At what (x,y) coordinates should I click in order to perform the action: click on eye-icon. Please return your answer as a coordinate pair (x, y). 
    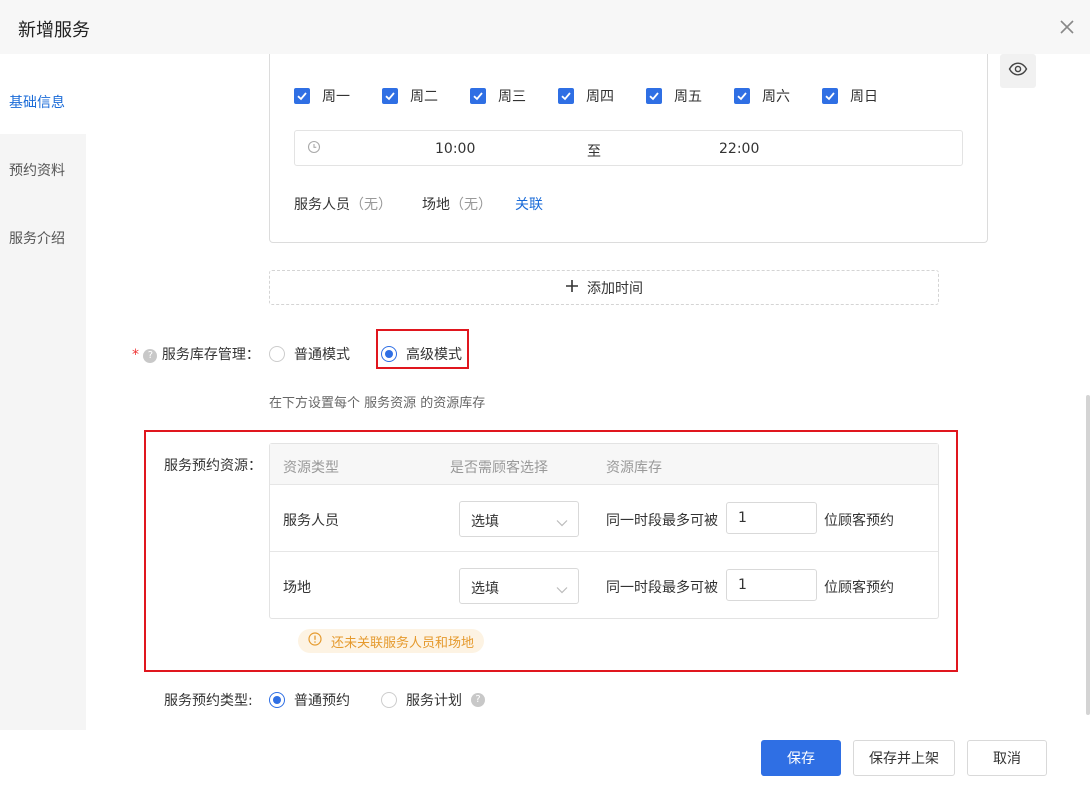
    Looking at the image, I should click on (1018, 71).